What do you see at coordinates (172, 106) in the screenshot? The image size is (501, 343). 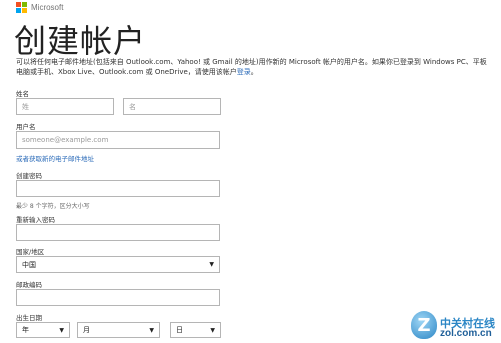 I see `first-name-input: 名` at bounding box center [172, 106].